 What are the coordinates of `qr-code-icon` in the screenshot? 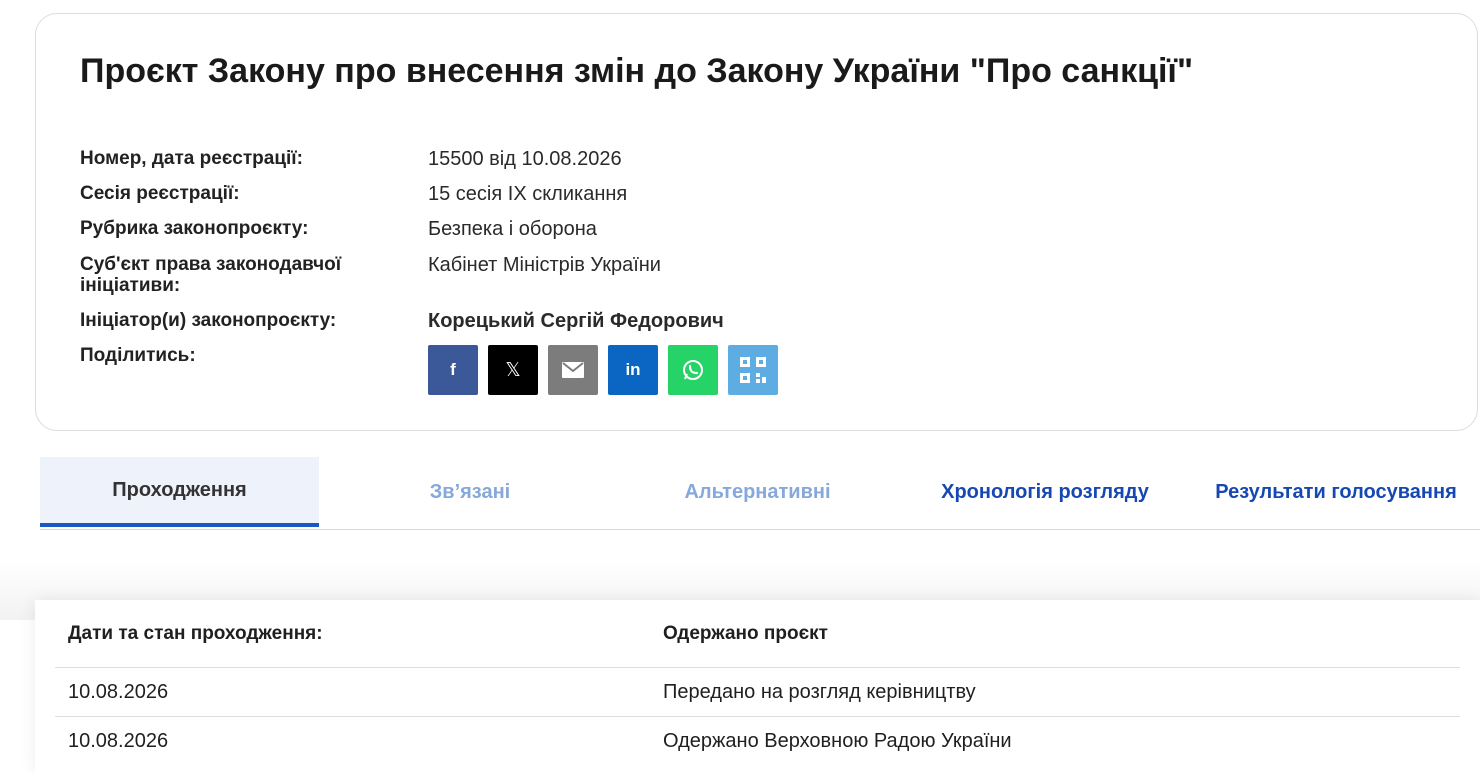 It's located at (753, 370).